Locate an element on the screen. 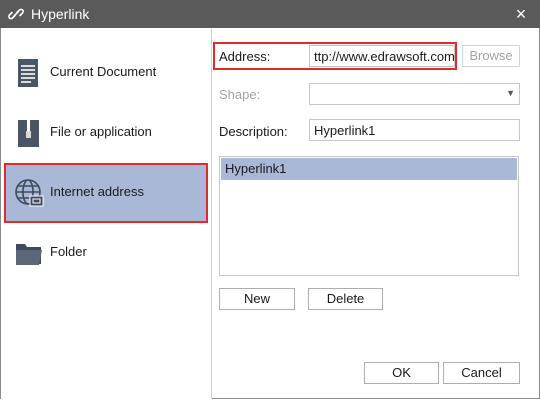 The width and height of the screenshot is (540, 400). browse-button: Browse is located at coordinates (491, 56).